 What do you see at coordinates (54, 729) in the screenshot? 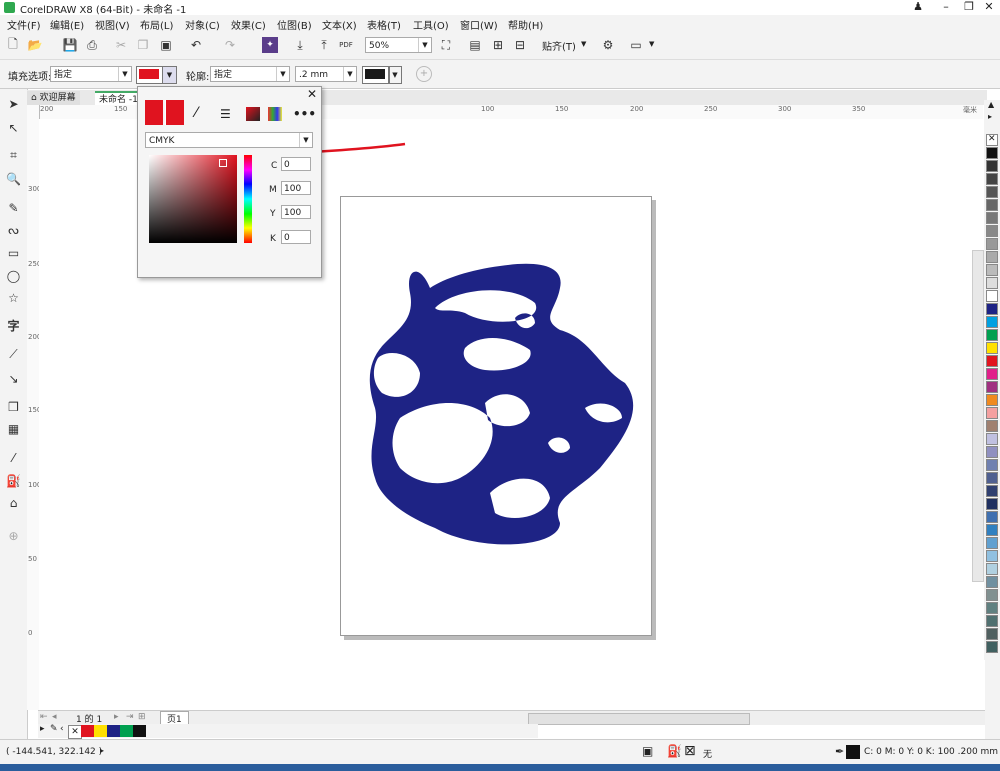
I see `palette-edit-icon: ✎` at bounding box center [54, 729].